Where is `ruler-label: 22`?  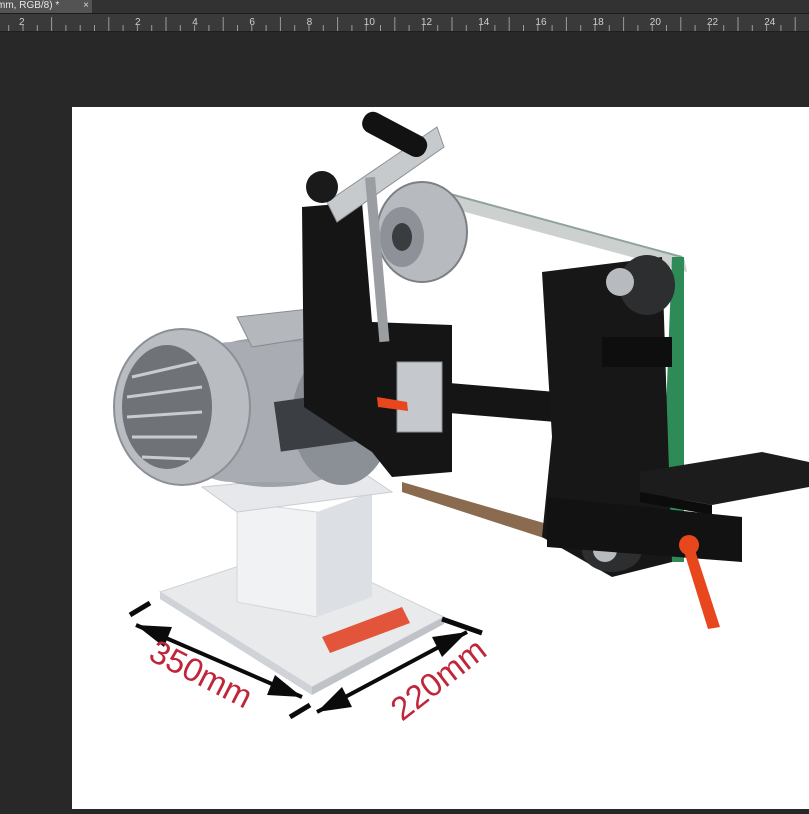
ruler-label: 22 is located at coordinates (713, 22).